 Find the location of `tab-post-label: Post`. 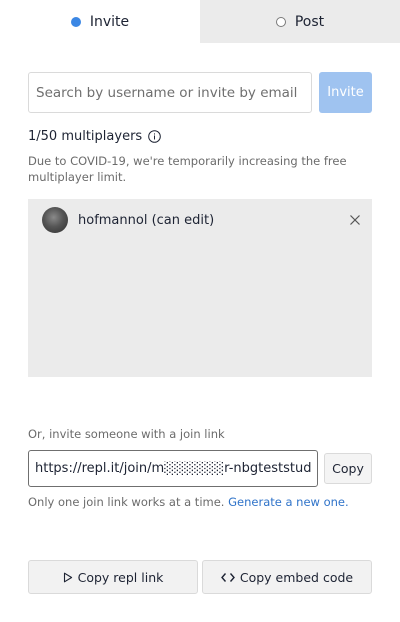

tab-post-label: Post is located at coordinates (309, 21).